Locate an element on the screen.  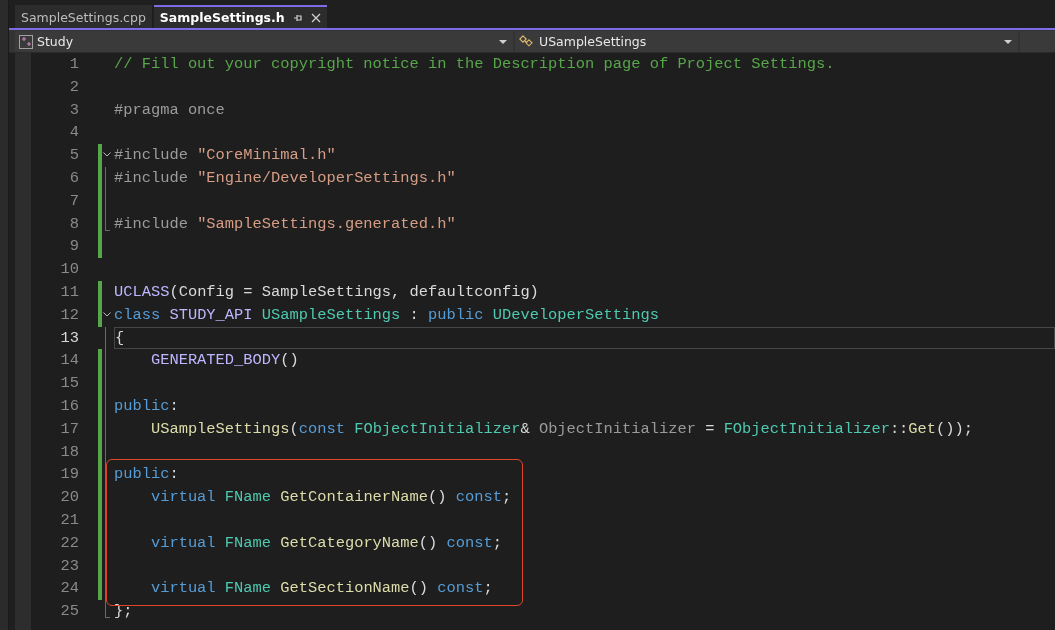
code-line: }; is located at coordinates (124, 612).